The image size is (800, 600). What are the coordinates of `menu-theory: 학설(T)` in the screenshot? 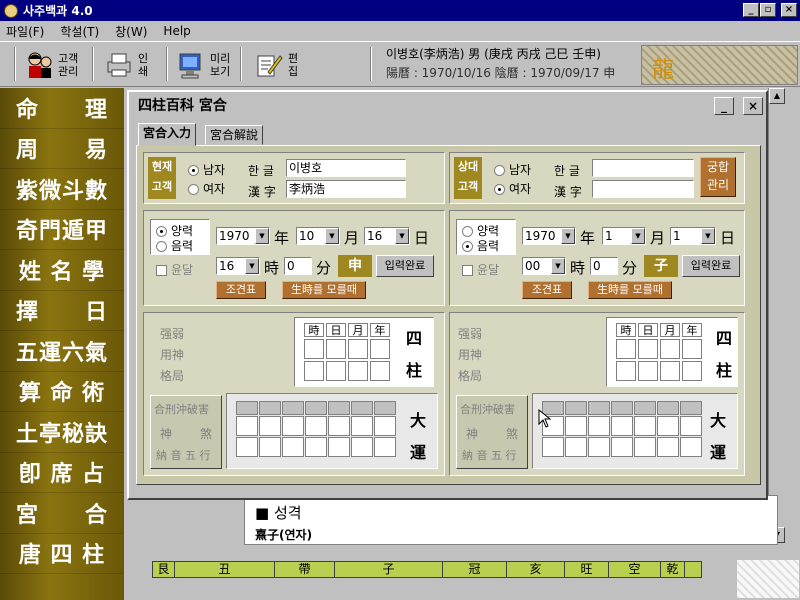 It's located at (79, 31).